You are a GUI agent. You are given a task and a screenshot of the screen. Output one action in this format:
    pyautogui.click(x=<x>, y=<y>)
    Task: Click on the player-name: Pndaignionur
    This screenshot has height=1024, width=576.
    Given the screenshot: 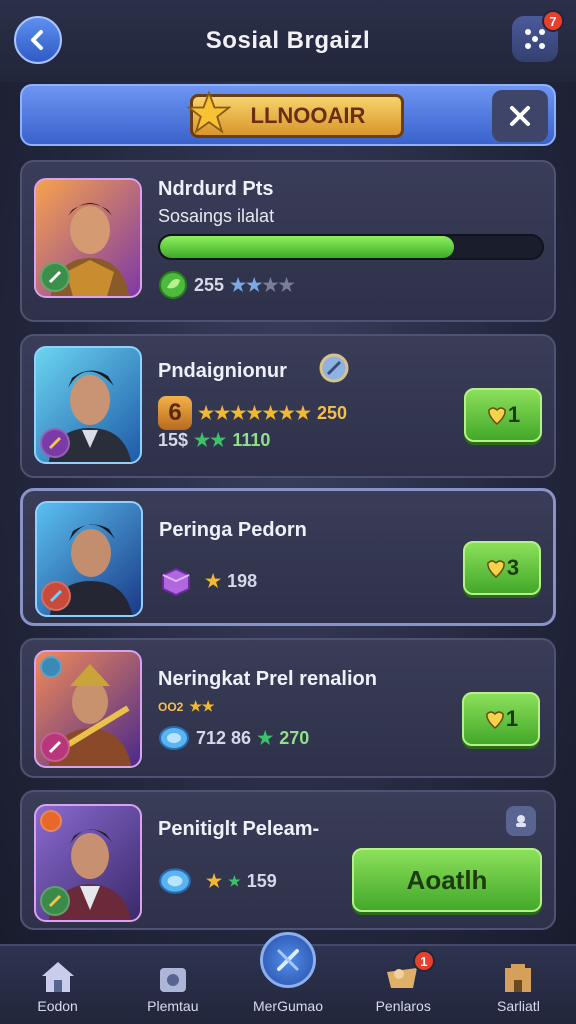 What is the action you would take?
    pyautogui.click(x=222, y=371)
    